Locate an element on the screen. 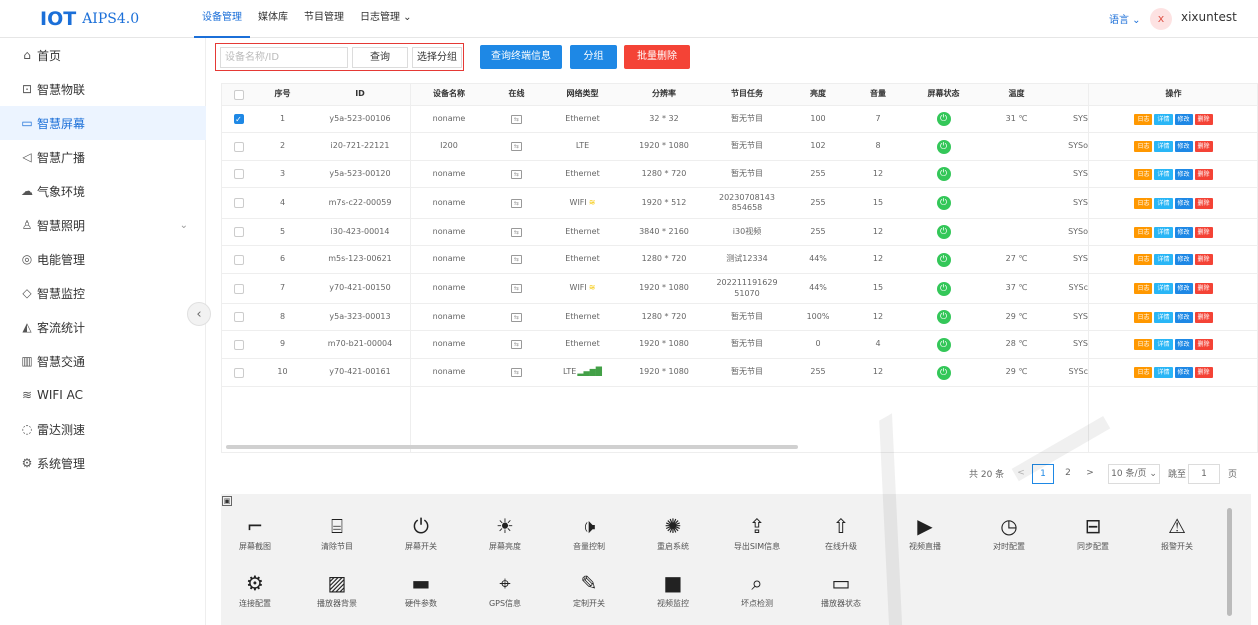 This screenshot has width=1258, height=625. tool-12: ⚠ 报警开关 is located at coordinates (1177, 533).